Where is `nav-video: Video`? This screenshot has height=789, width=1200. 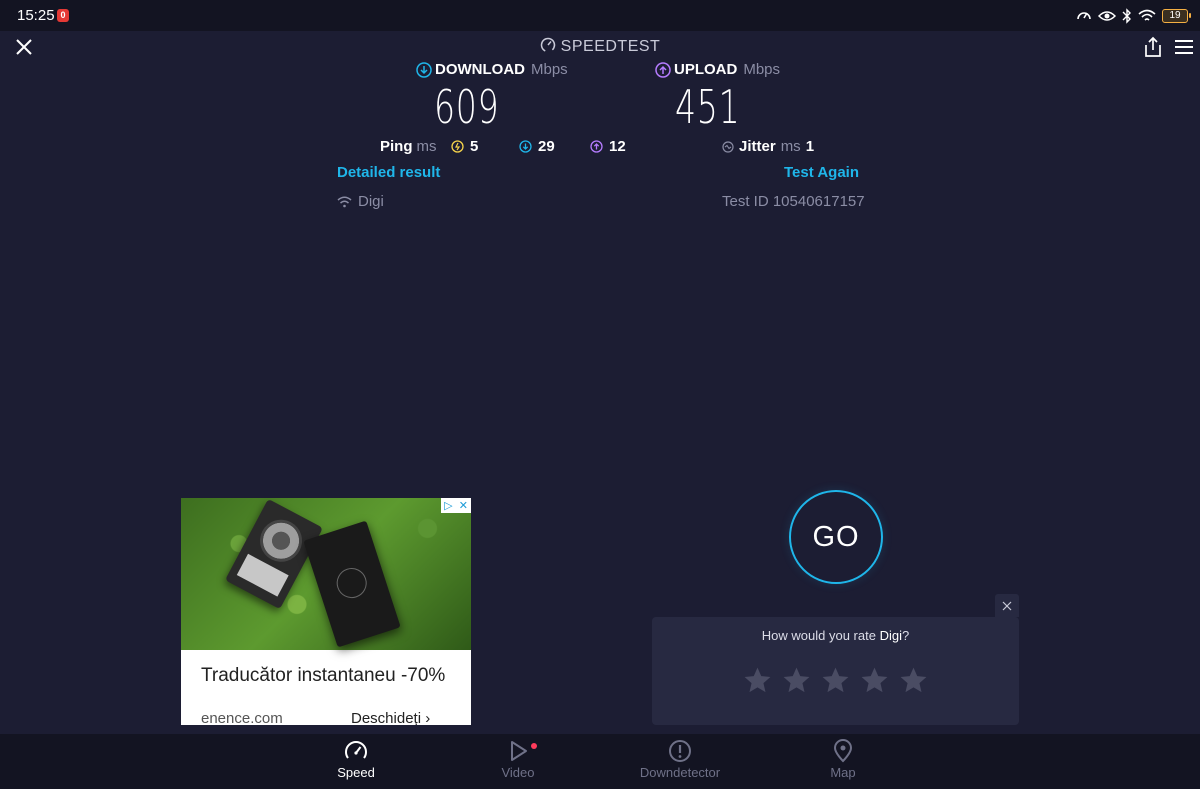
nav-video: Video is located at coordinates (518, 759).